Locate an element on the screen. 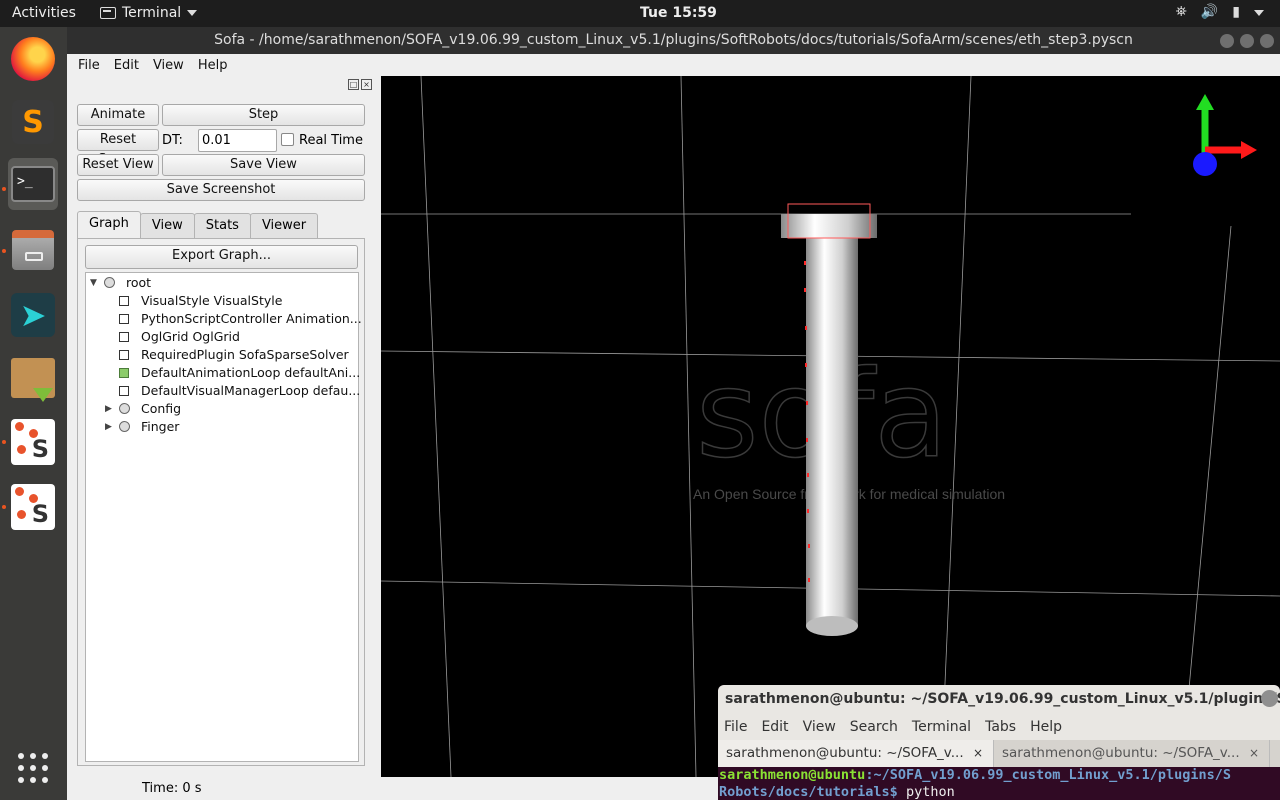 This screenshot has width=1280, height=800. package-icon is located at coordinates (33, 380).